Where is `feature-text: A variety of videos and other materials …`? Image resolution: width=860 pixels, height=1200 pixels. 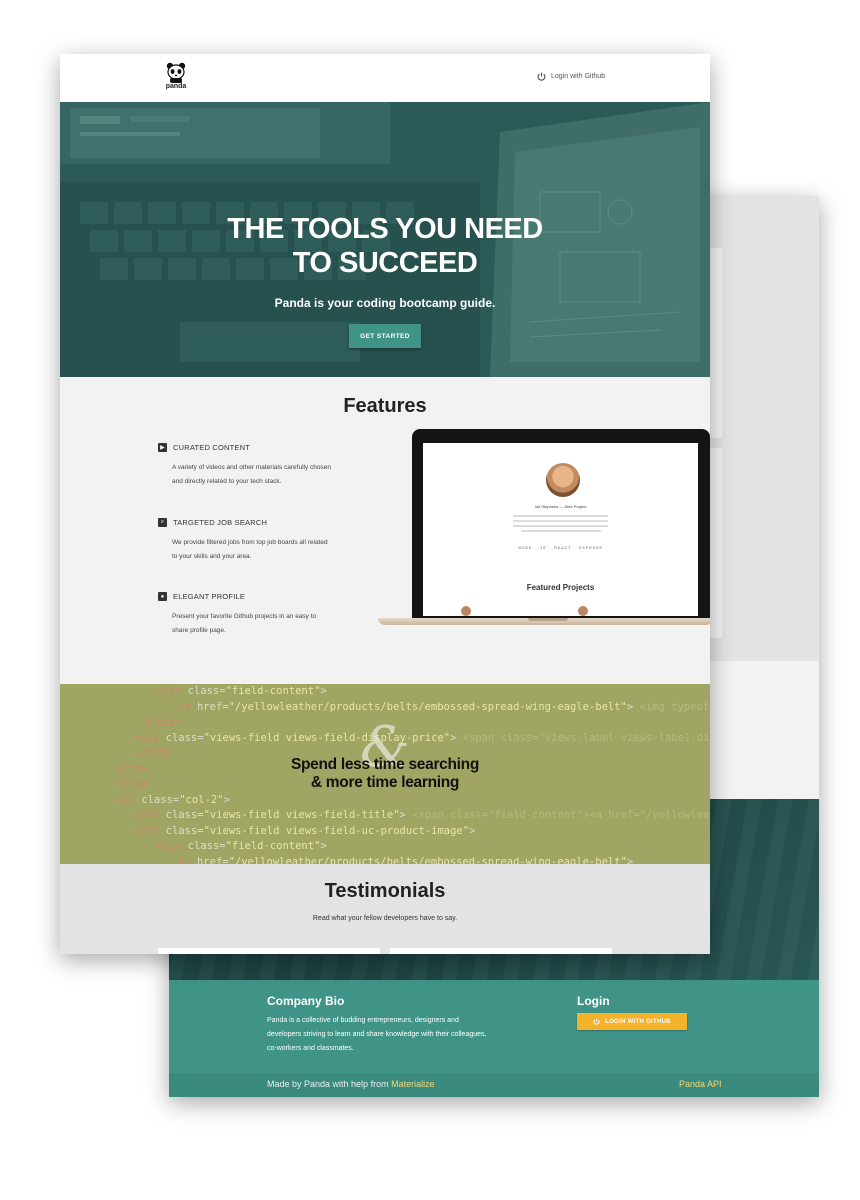
feature-text: A variety of videos and other materials … is located at coordinates (251, 474).